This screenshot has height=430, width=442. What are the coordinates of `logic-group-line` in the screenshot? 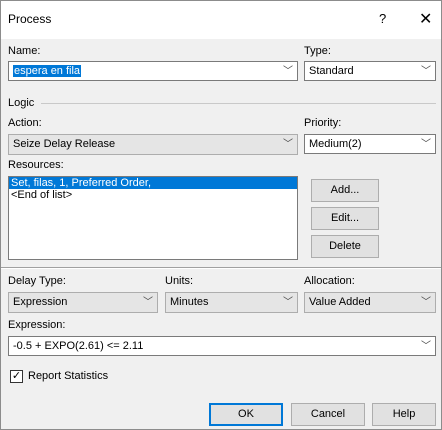 It's located at (238, 103).